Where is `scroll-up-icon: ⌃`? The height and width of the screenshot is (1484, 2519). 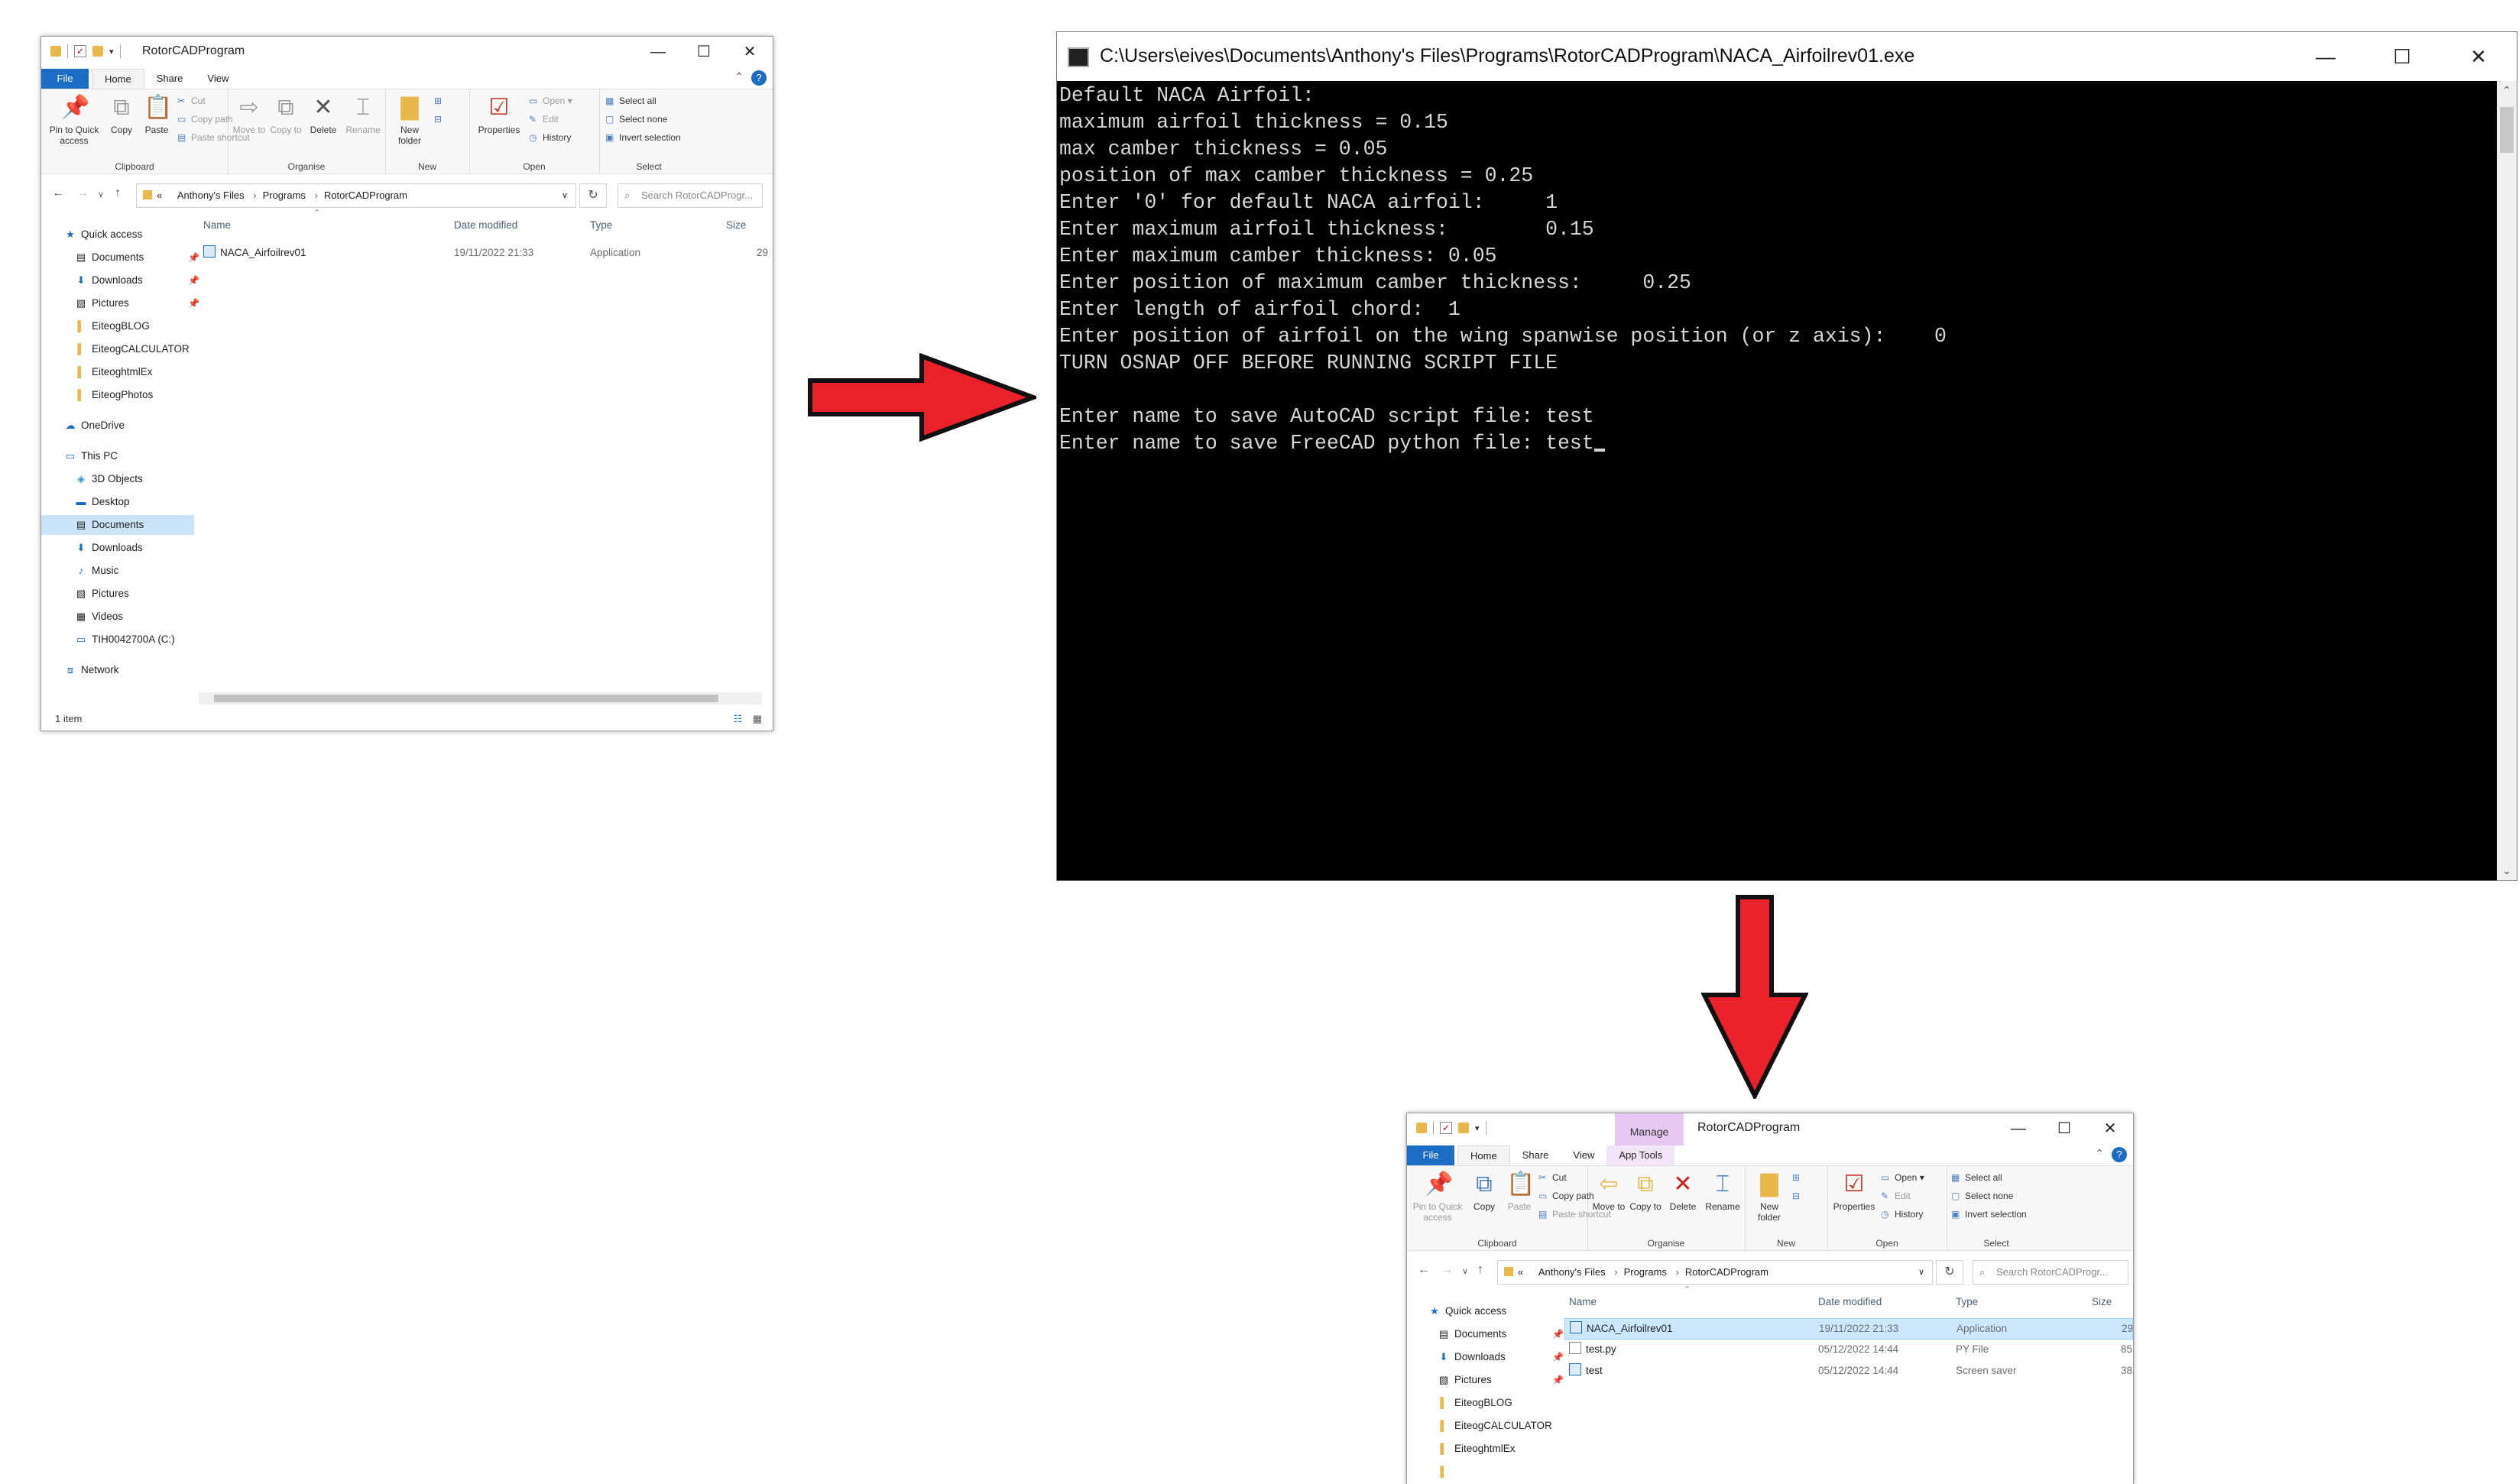 scroll-up-icon: ⌃ is located at coordinates (2507, 91).